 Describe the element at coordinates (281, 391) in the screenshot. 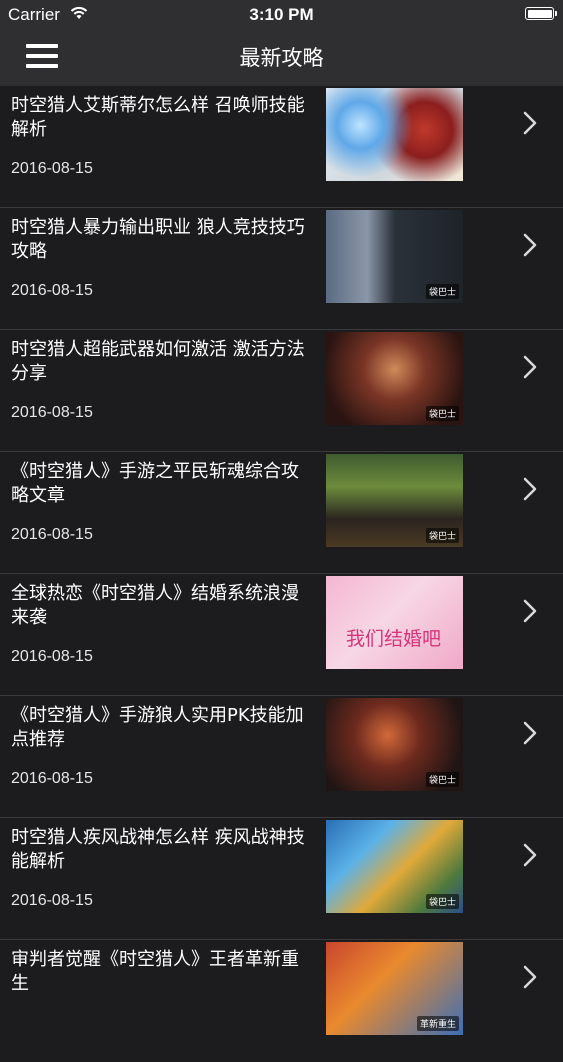

I see `list-item: 时空猎人超能武器如何激活 激活方法分享 2016-08-15 袋巴士` at that location.